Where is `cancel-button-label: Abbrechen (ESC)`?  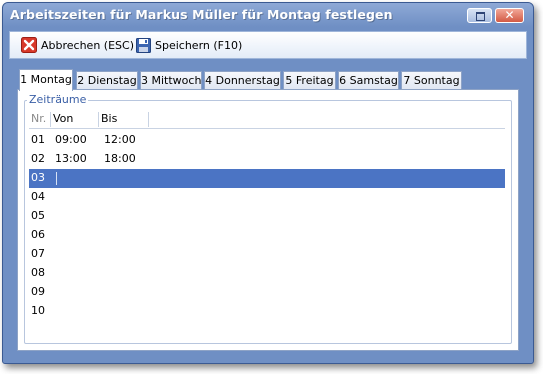
cancel-button-label: Abbrechen (ESC) is located at coordinates (87, 45).